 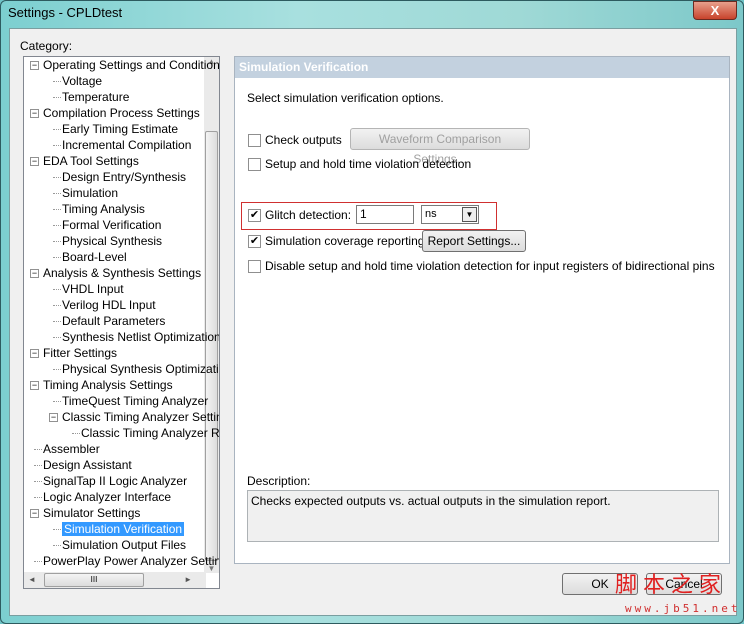 I want to click on tree-item: VHDL Input, so click(x=93, y=289).